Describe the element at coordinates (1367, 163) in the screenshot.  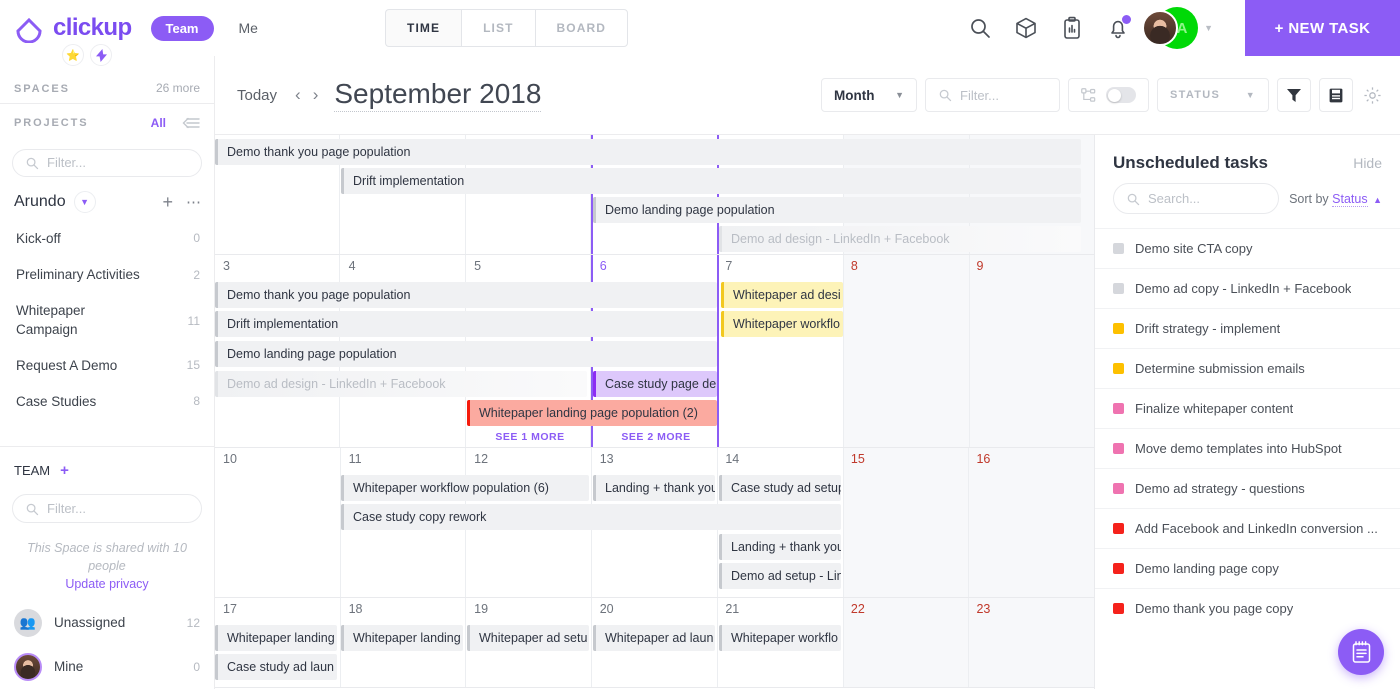
I see `hide-panel-button: Hide` at that location.